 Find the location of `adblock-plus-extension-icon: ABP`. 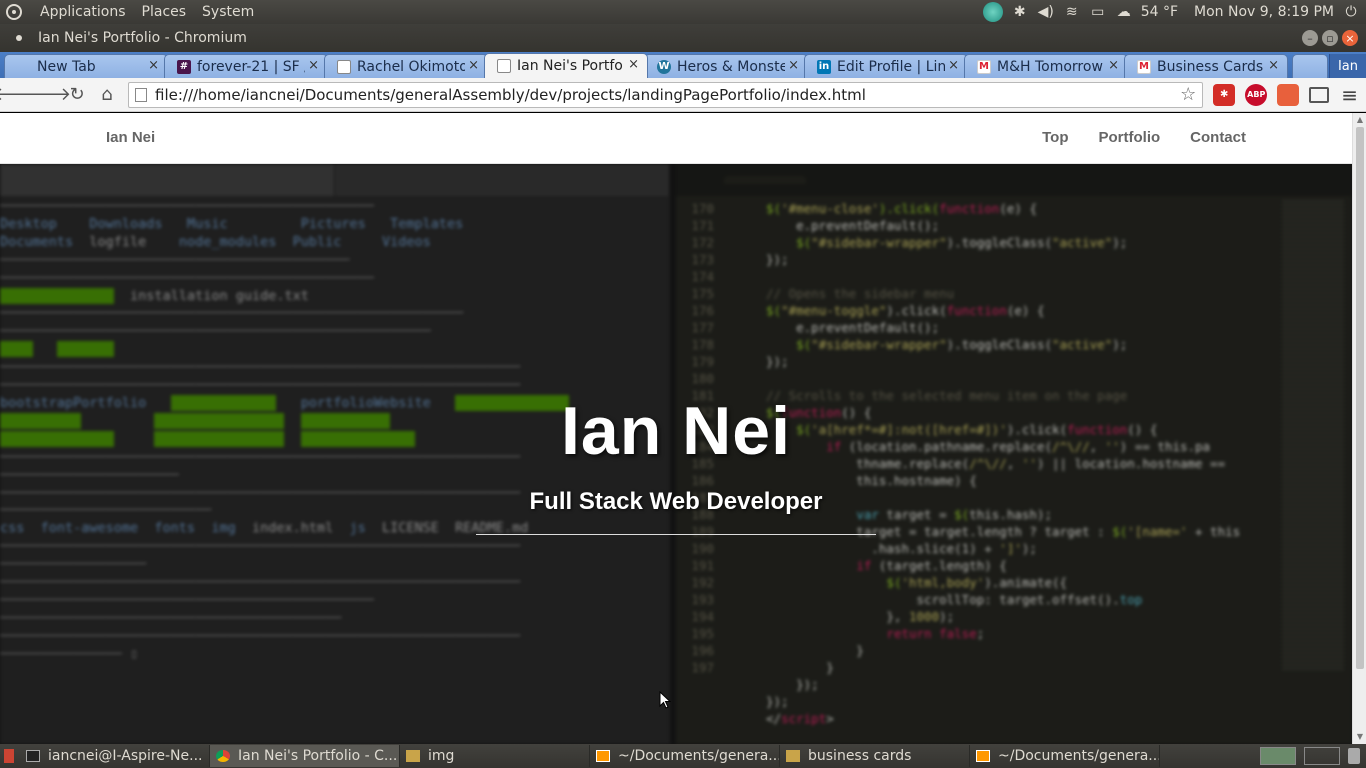

adblock-plus-extension-icon: ABP is located at coordinates (1256, 94).